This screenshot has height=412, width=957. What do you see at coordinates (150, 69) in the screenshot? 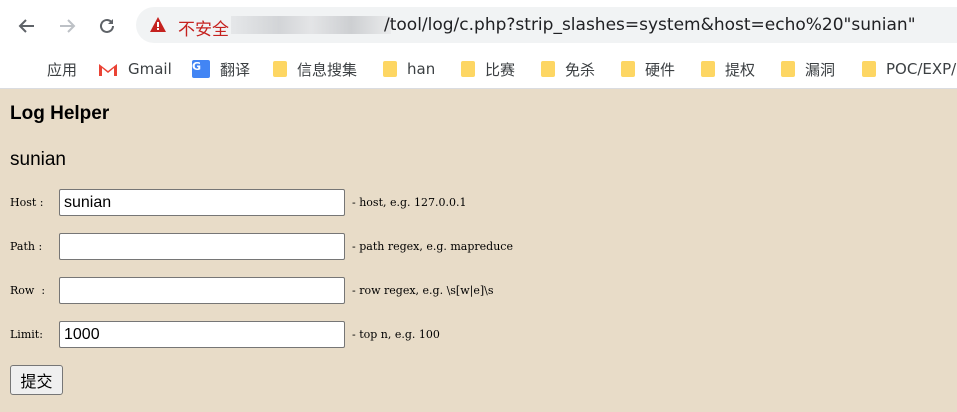
I see `bookmark-label: Gmail` at bounding box center [150, 69].